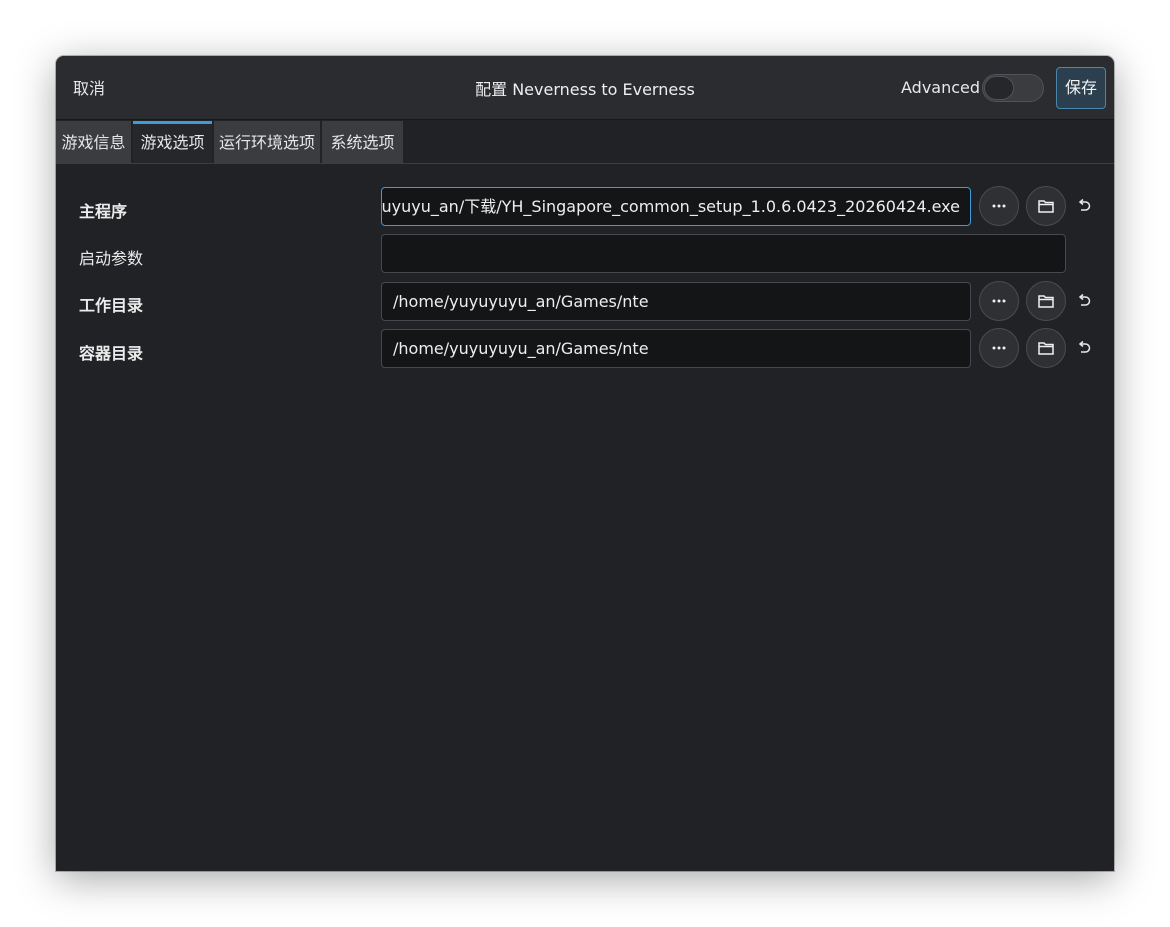  I want to click on advanced-toggle, so click(1013, 88).